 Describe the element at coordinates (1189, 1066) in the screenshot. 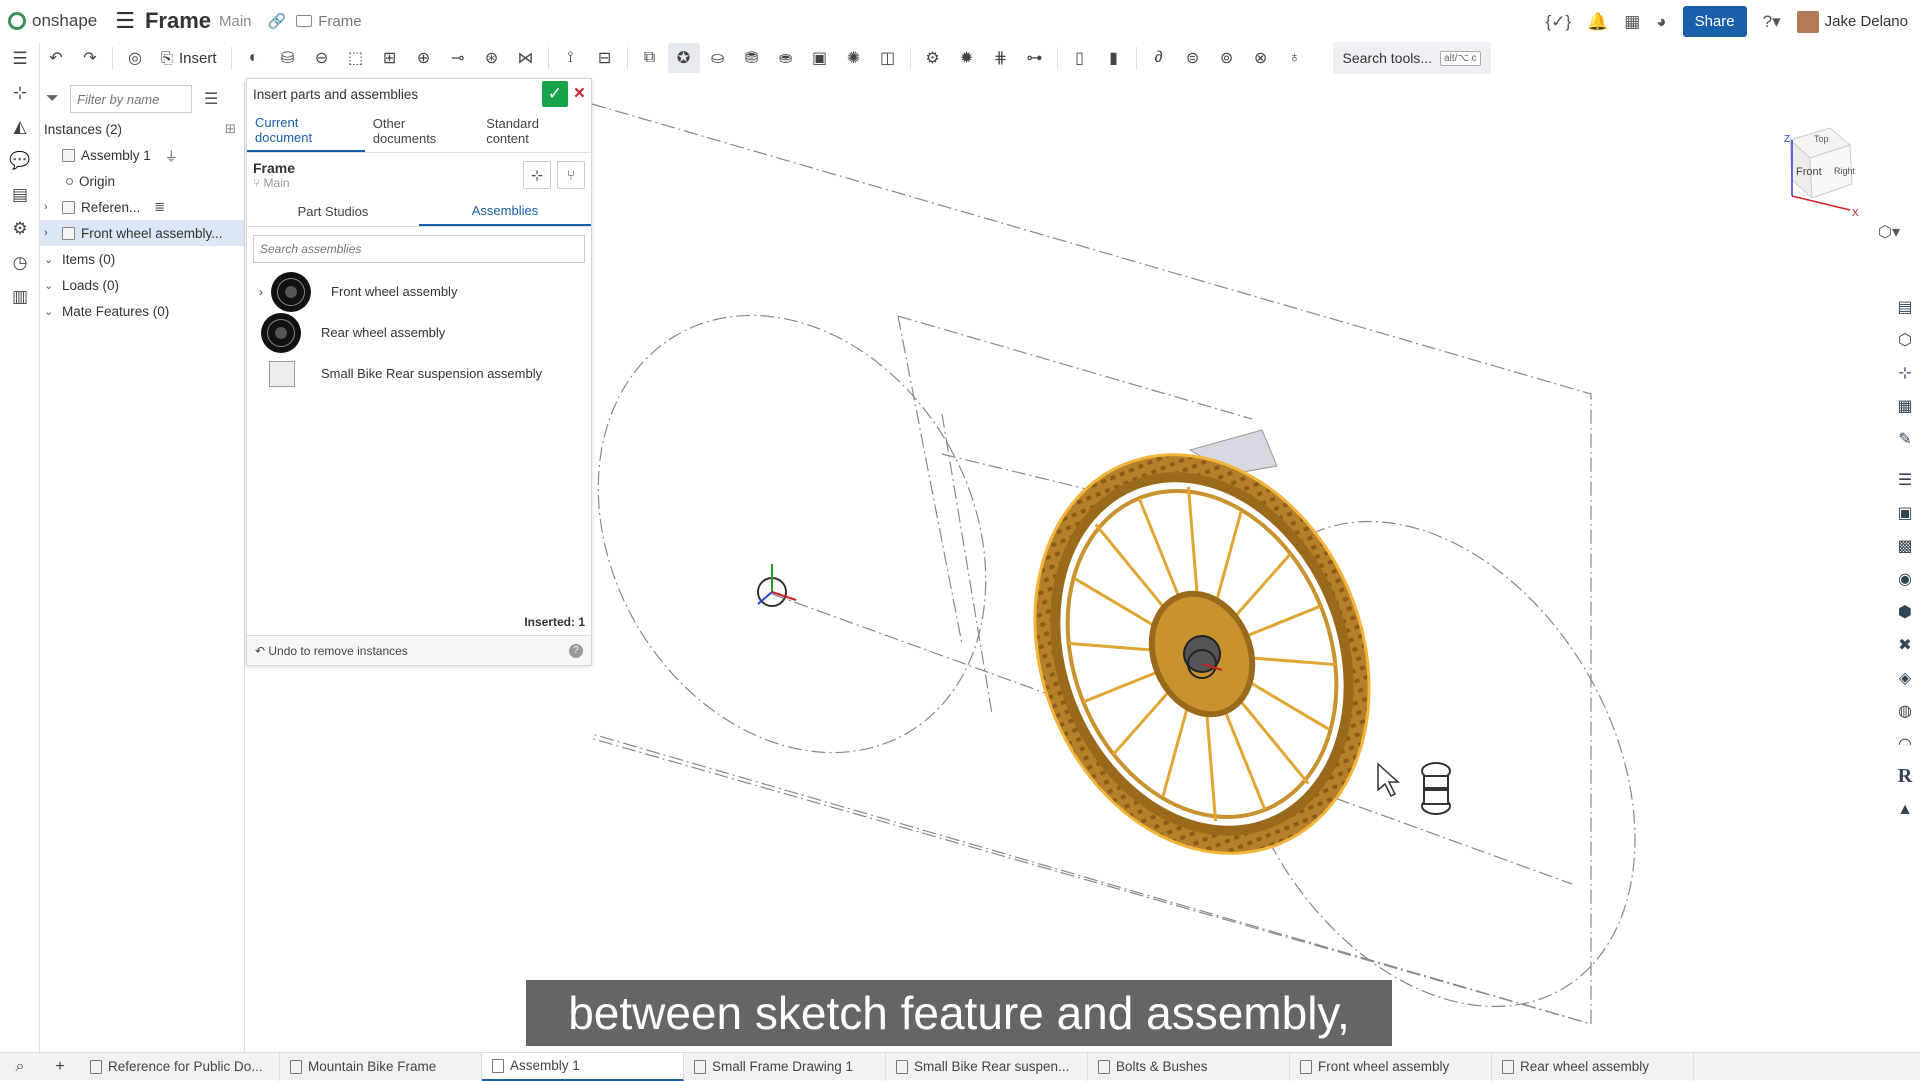

I see `tab-bolts-bushes: Bolts & Bushes` at that location.